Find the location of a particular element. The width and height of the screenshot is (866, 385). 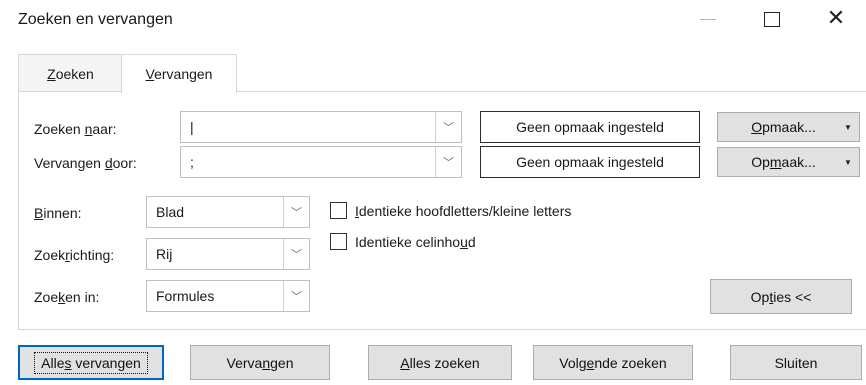

replace-all-button: Alles vervangen is located at coordinates (91, 362).